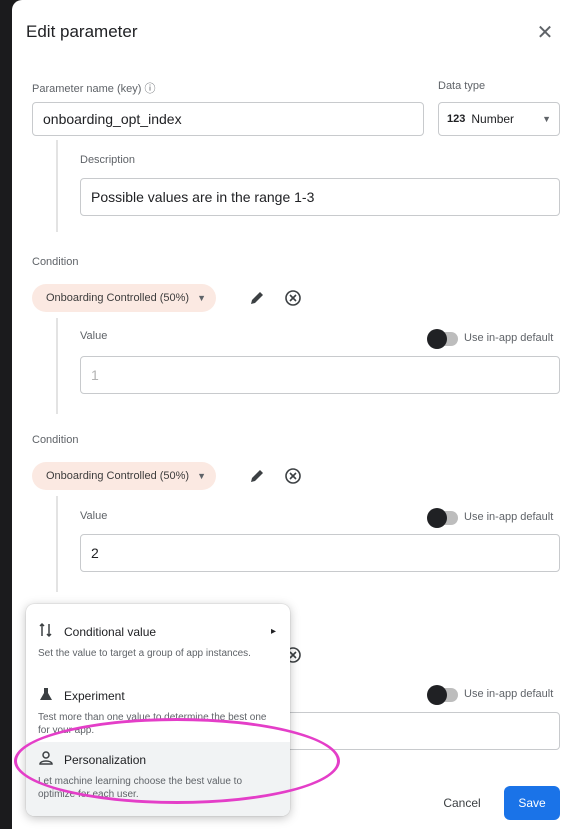 Image resolution: width=566 pixels, height=829 pixels. I want to click on parameter-key-input: onboarding_opt_index, so click(228, 119).